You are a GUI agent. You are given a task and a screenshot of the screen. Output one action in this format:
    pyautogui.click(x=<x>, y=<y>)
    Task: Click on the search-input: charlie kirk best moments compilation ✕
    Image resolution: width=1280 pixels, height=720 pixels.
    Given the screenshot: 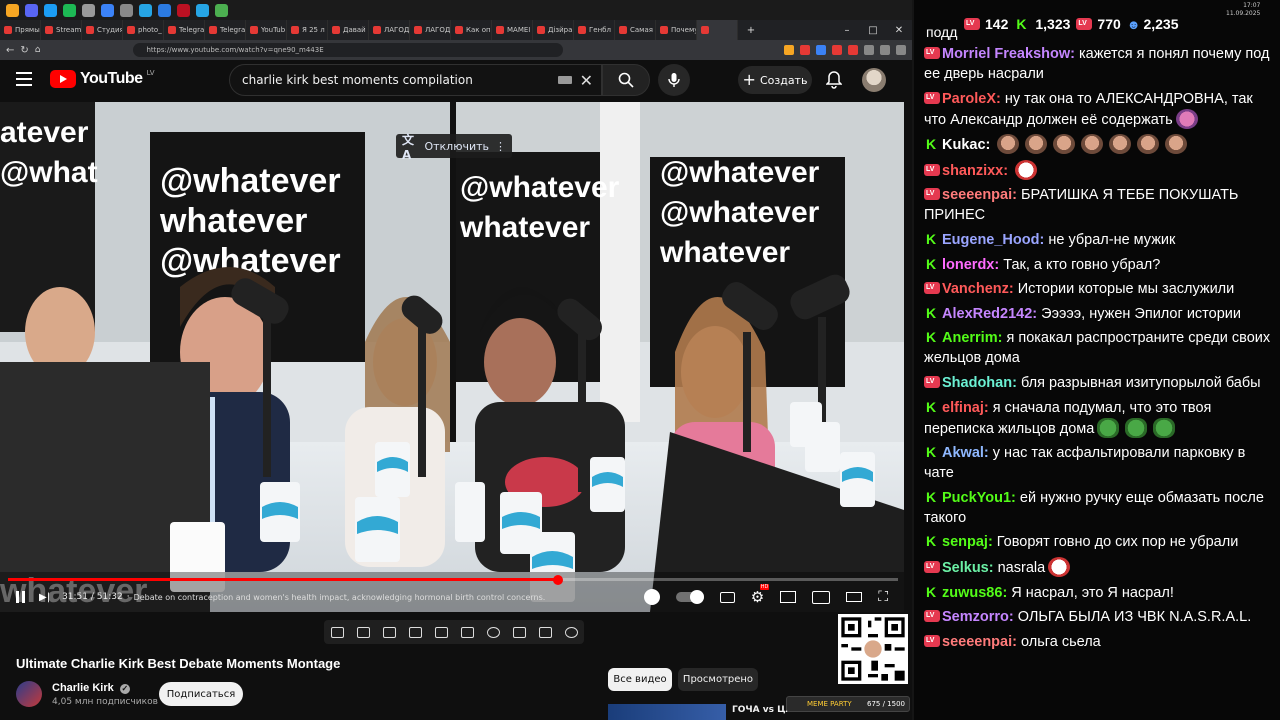 What is the action you would take?
    pyautogui.click(x=415, y=80)
    